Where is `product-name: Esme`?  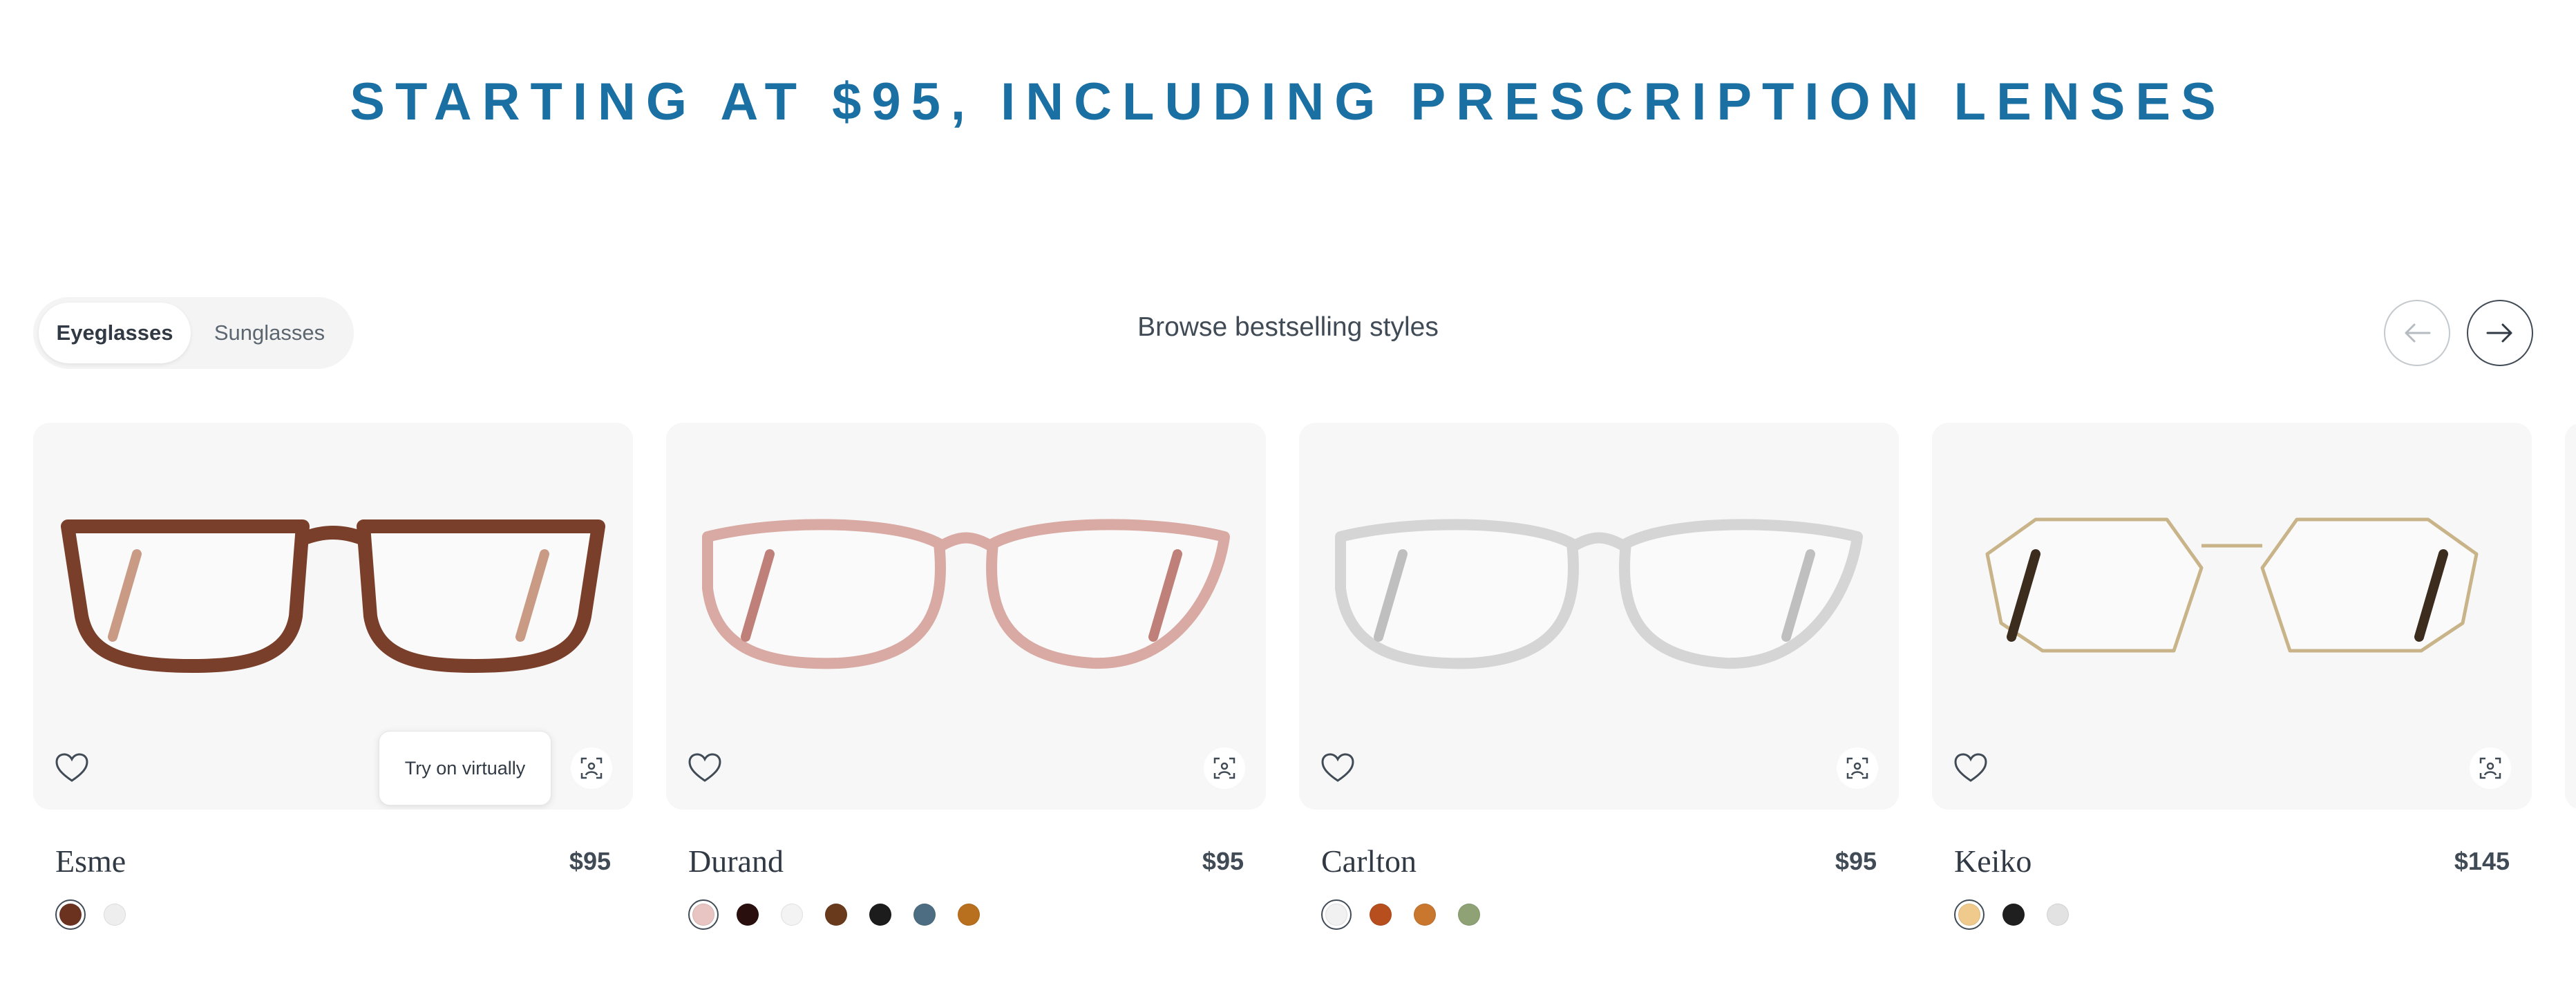 product-name: Esme is located at coordinates (90, 861).